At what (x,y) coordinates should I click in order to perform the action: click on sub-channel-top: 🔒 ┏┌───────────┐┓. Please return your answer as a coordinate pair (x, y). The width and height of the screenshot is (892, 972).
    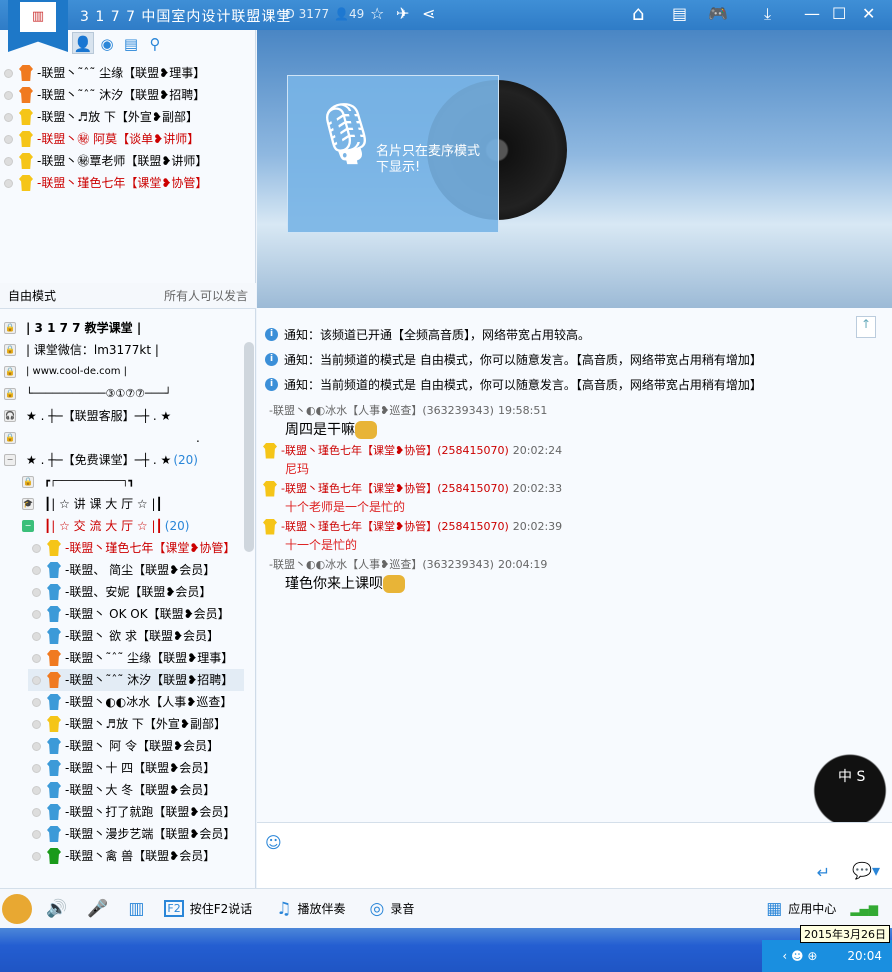
    Looking at the image, I should click on (122, 482).